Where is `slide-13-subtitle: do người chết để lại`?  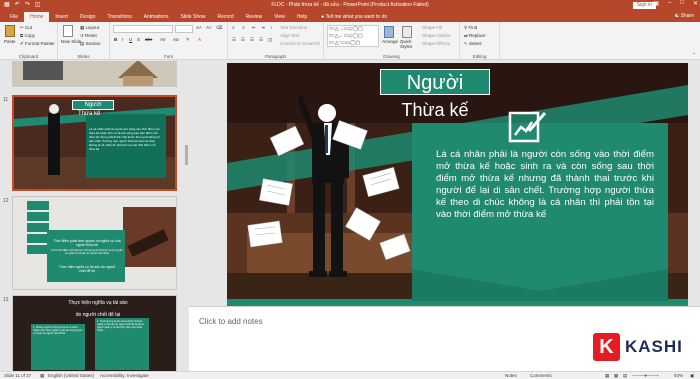
slide-13-subtitle: do người chết để lại is located at coordinates (98, 315).